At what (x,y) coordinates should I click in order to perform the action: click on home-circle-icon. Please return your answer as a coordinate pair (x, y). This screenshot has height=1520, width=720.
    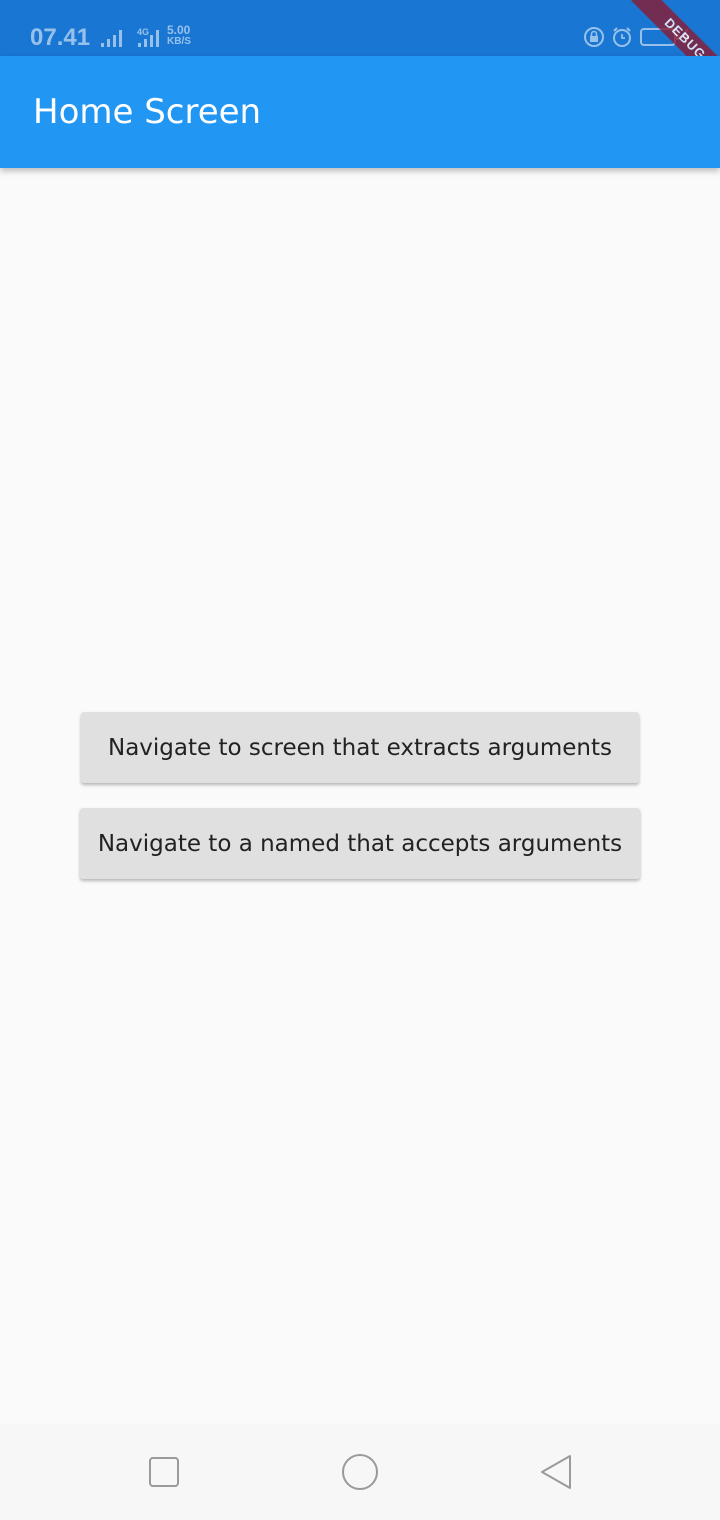
    Looking at the image, I should click on (360, 1472).